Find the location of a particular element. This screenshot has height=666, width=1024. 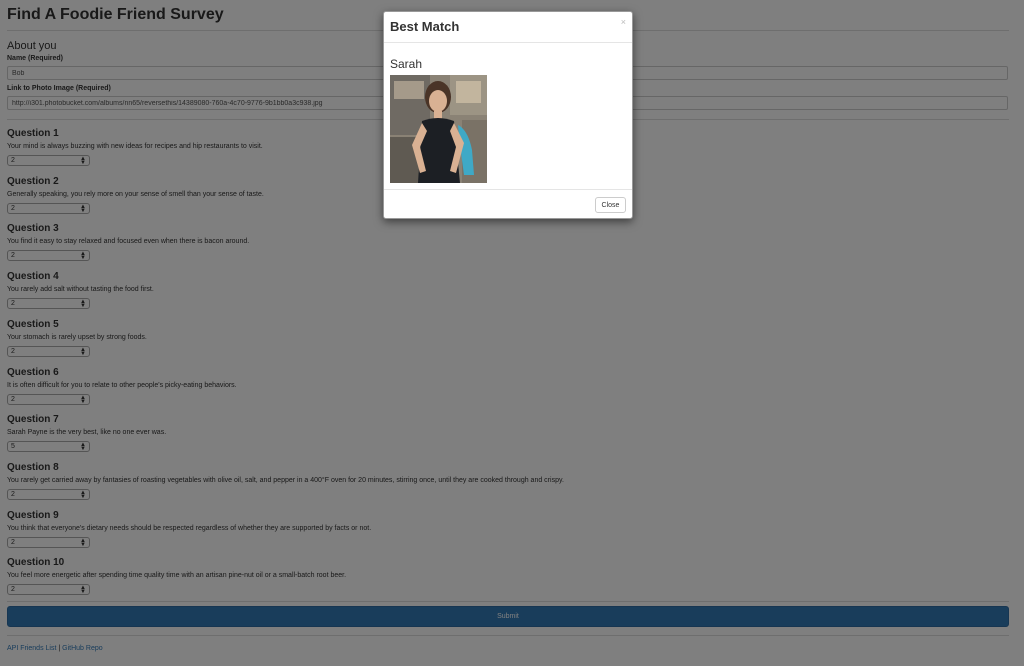

modal-title: Best Match is located at coordinates (425, 26).